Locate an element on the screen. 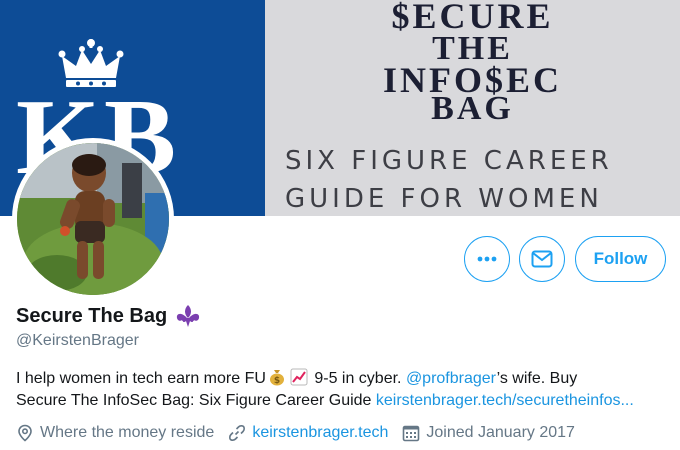  location-item: Where the money reside is located at coordinates (115, 433).